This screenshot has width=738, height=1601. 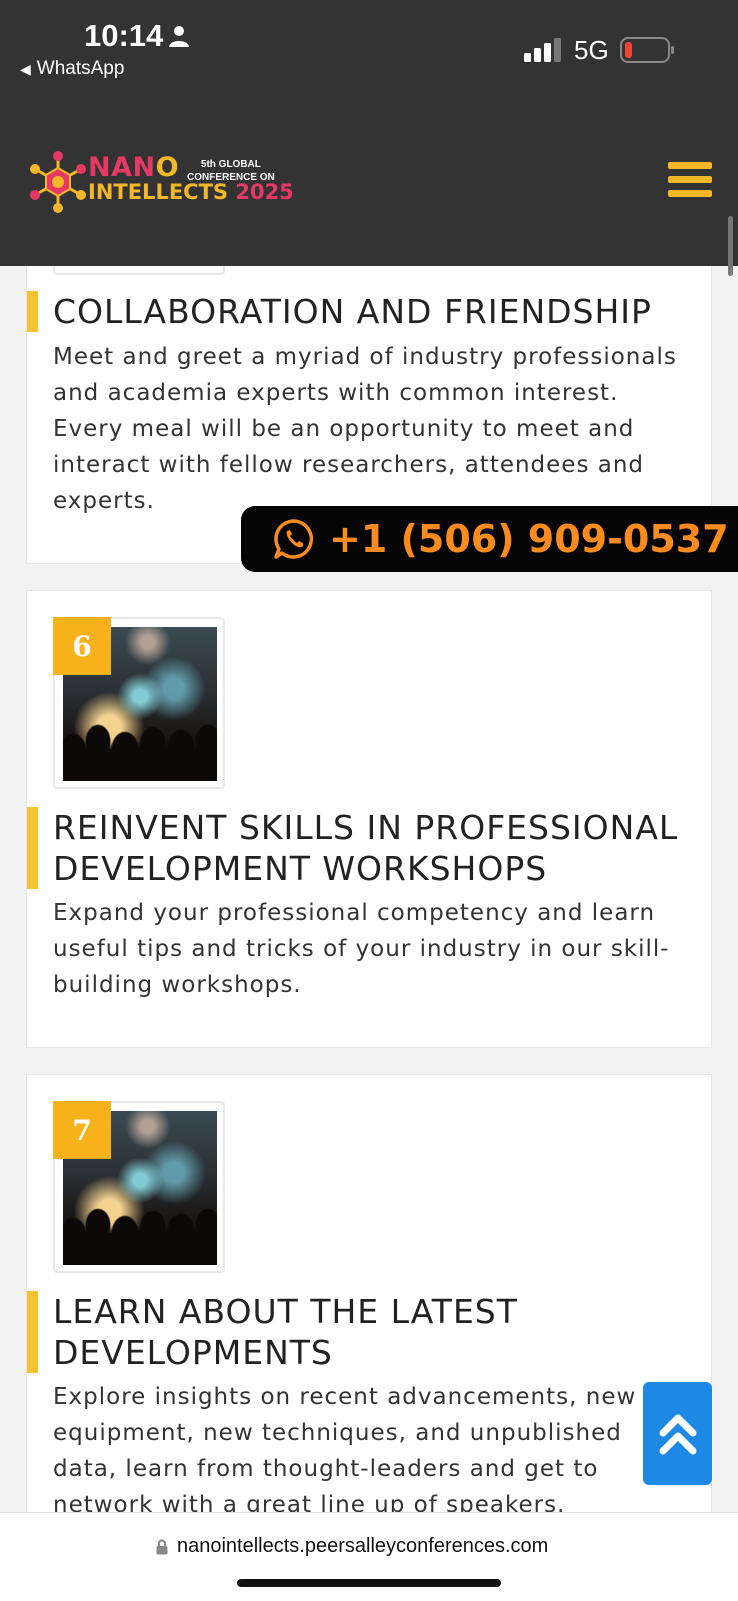 I want to click on browser-address-bar: nanointellects.peersalleyconferences.com, so click(x=369, y=1556).